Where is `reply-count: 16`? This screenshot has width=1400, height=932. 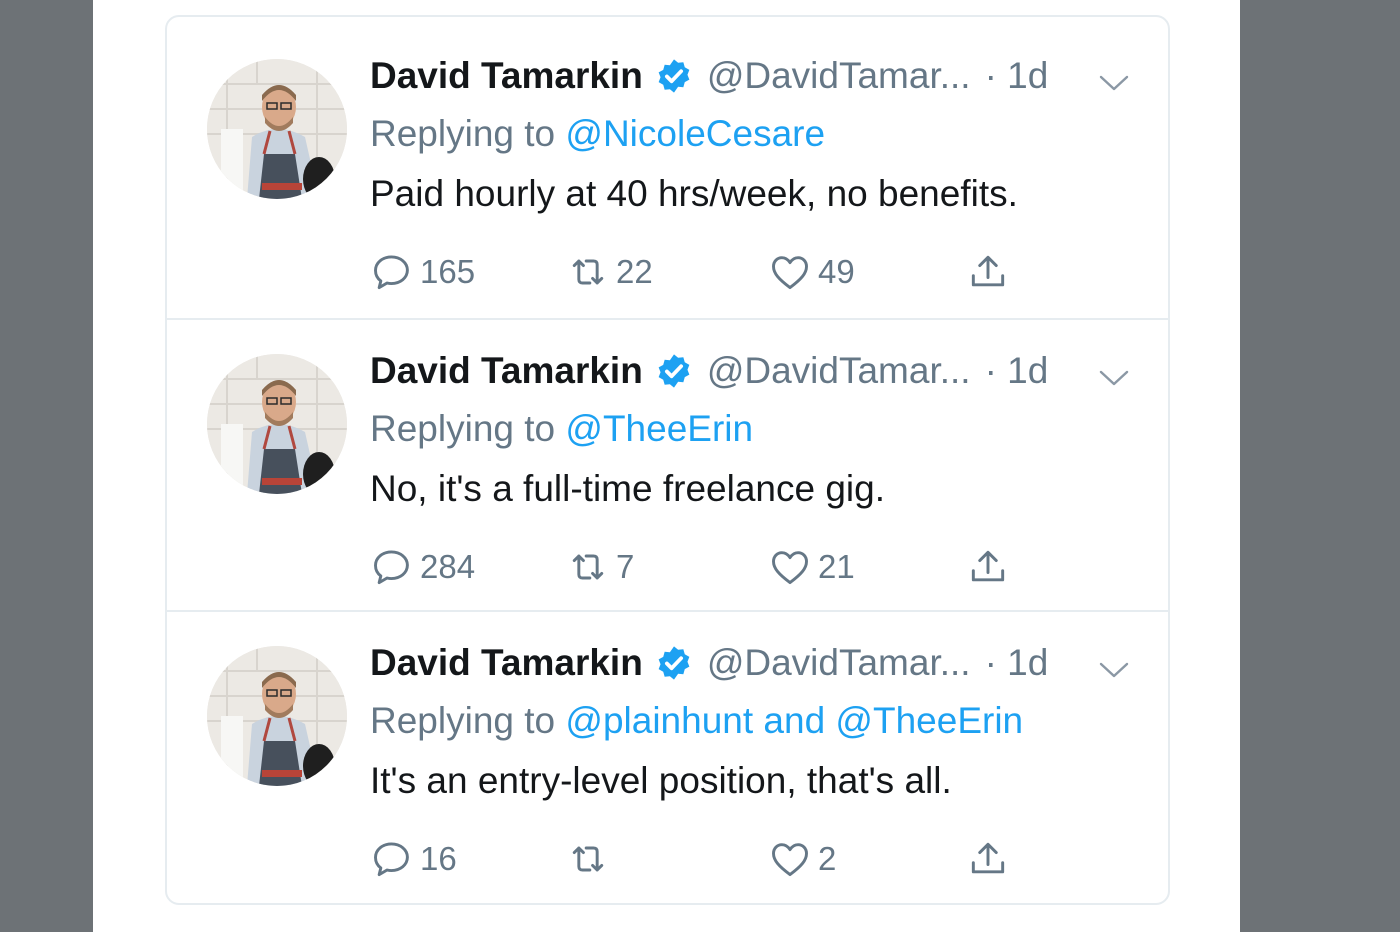 reply-count: 16 is located at coordinates (438, 858).